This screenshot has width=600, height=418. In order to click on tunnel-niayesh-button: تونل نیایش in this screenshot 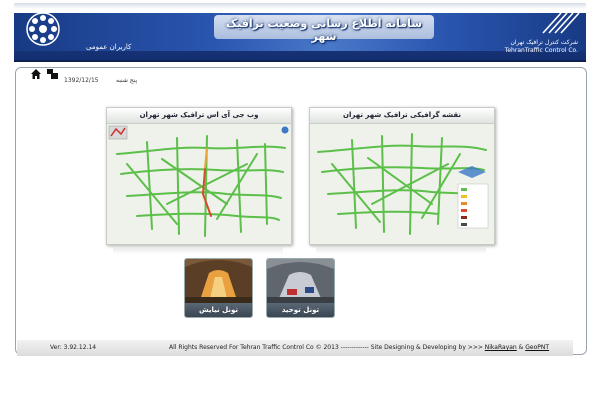, I will do `click(218, 288)`.